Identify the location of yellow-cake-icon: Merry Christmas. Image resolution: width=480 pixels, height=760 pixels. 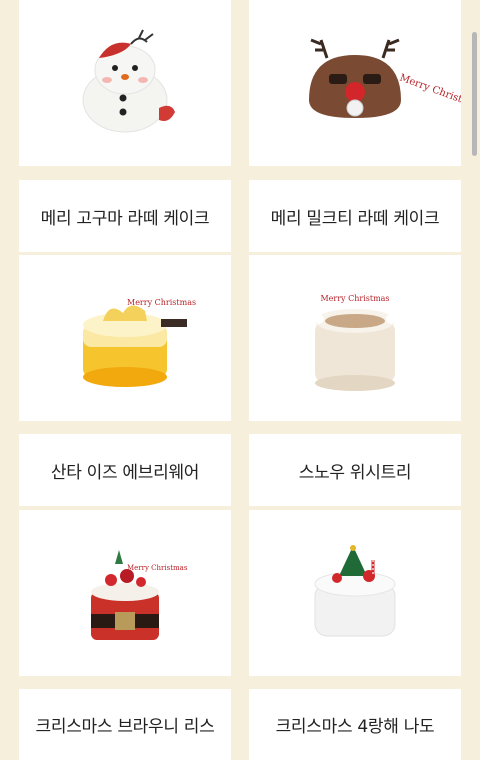
(139, 342).